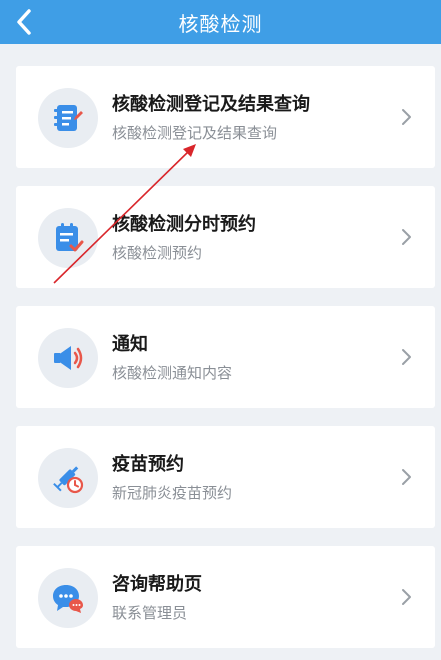 This screenshot has width=441, height=660. What do you see at coordinates (225, 117) in the screenshot?
I see `list-item-nucleic-test-registration: 核酸检测登记及结果查询 核酸检测登记及结果查询` at bounding box center [225, 117].